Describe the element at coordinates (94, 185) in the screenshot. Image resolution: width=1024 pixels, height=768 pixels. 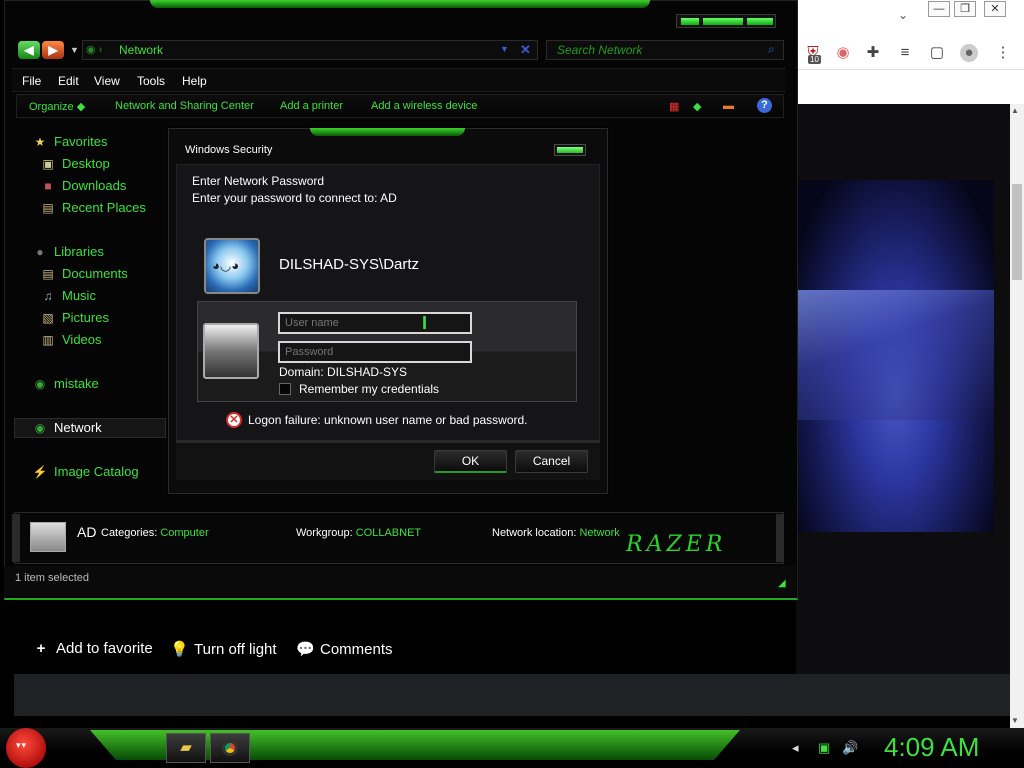
I see `sidebar-downloads-label: Downloads` at that location.